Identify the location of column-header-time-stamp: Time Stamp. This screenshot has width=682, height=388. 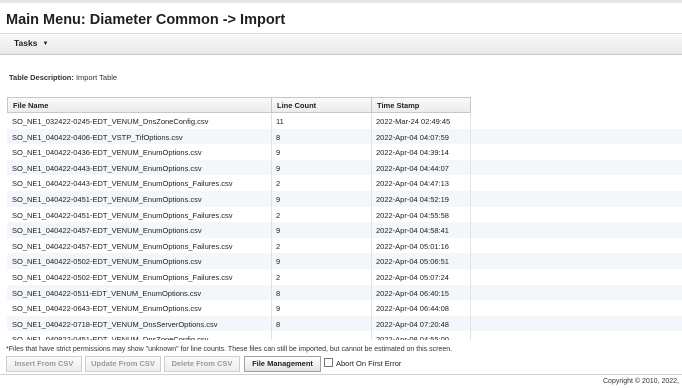
(398, 105).